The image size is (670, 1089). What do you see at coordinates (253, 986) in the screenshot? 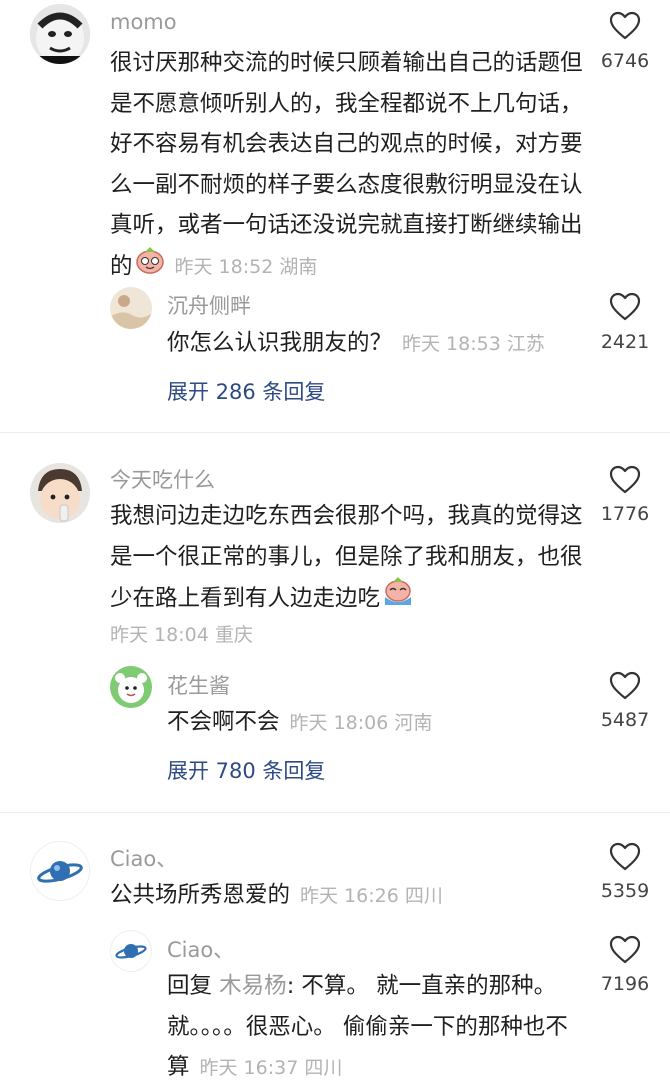
I see `reply-to-username: 木易杨` at bounding box center [253, 986].